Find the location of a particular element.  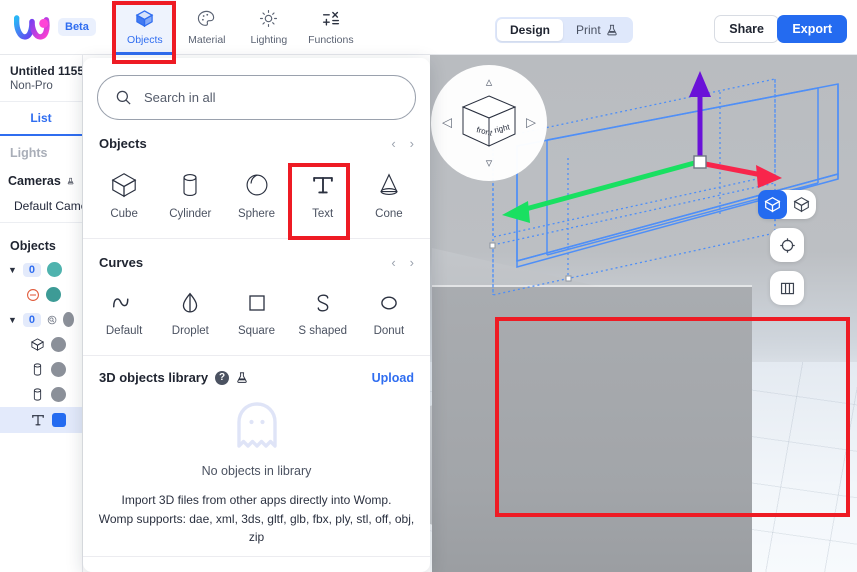

search-node-icon is located at coordinates (52, 319).